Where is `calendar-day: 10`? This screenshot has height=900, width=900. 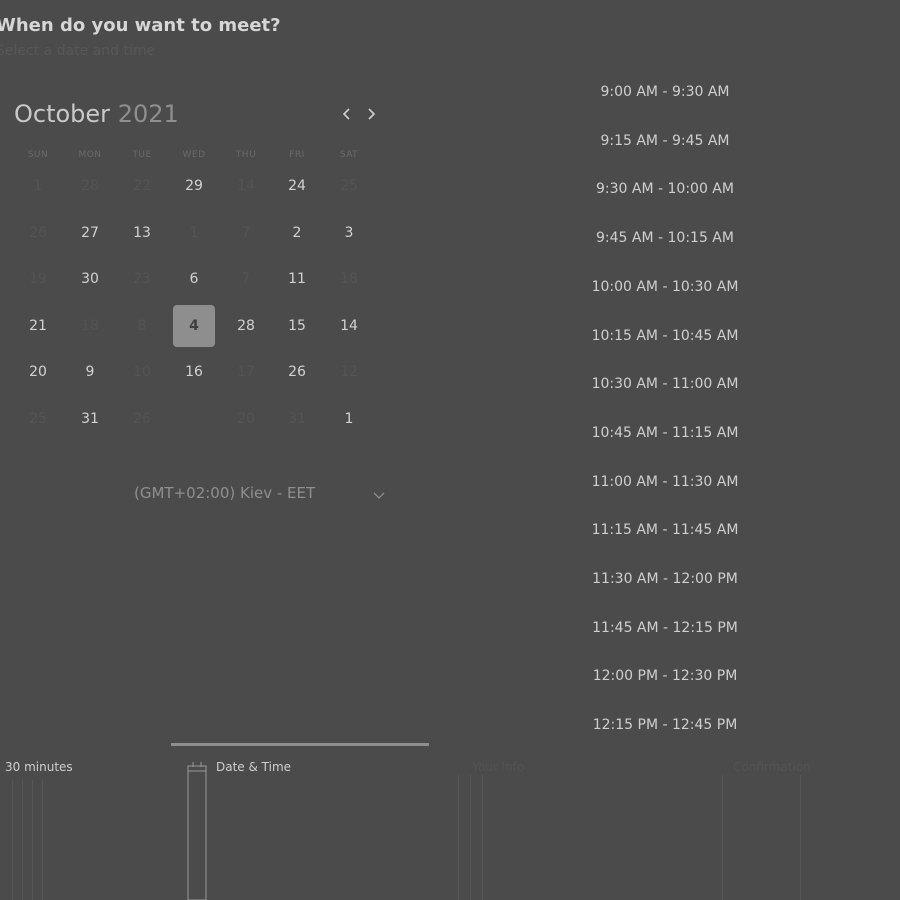 calendar-day: 10 is located at coordinates (142, 372).